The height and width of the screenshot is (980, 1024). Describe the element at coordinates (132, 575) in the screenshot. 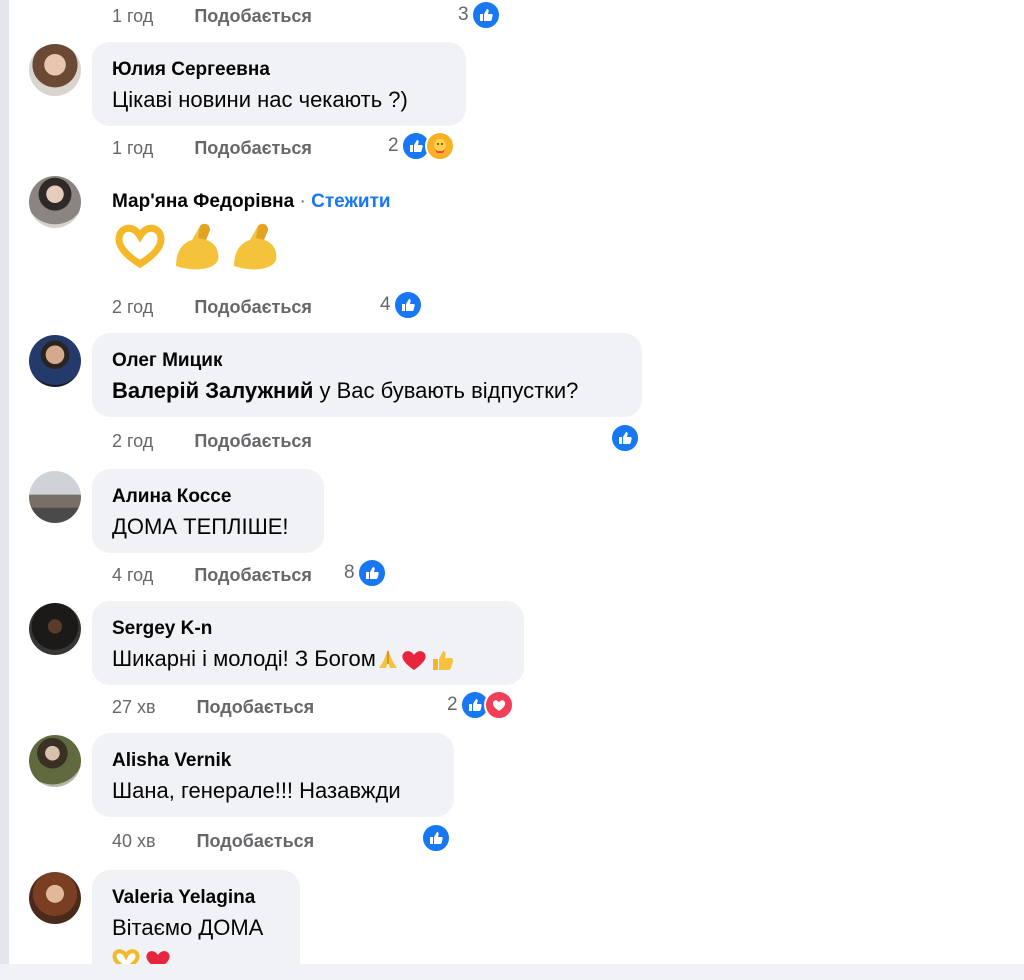

I see `comment-time: 4 год` at that location.